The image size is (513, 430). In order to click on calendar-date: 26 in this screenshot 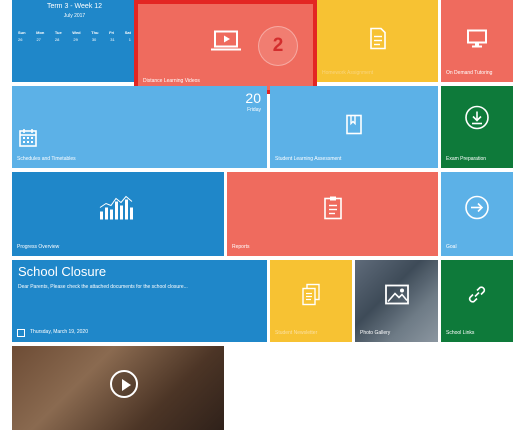, I will do `click(20, 39)`.